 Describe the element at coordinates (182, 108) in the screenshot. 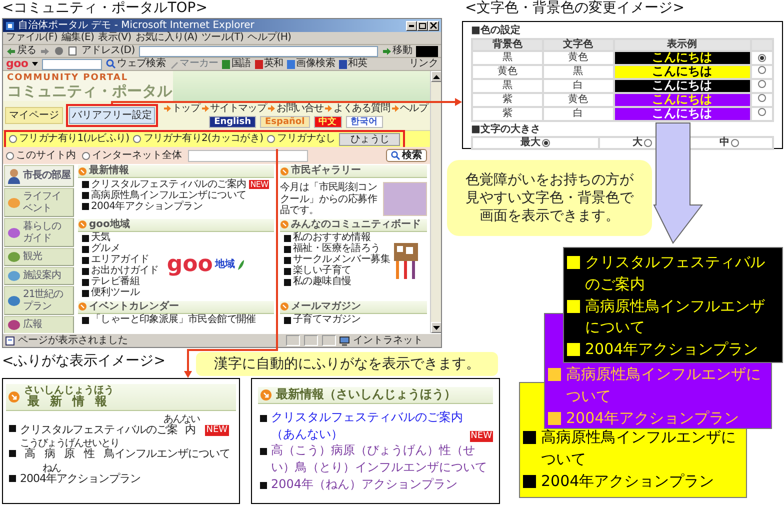

I see `nav-link: トップ` at that location.